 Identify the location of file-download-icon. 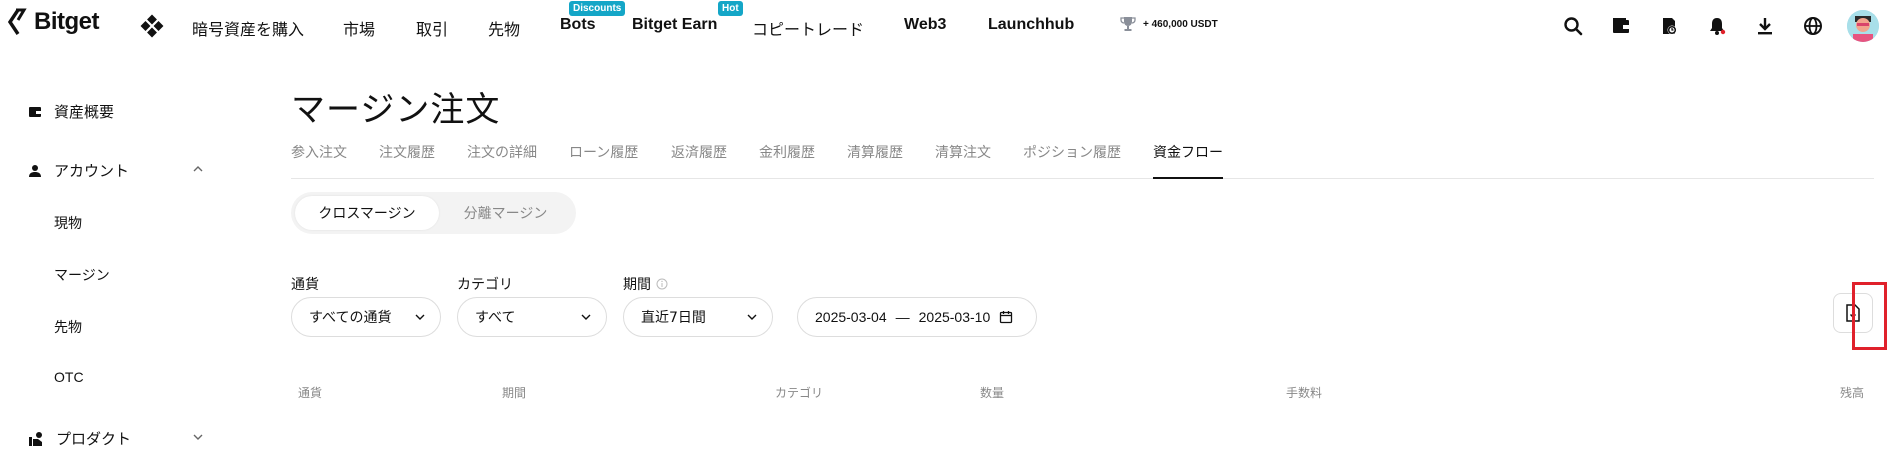
(1853, 313).